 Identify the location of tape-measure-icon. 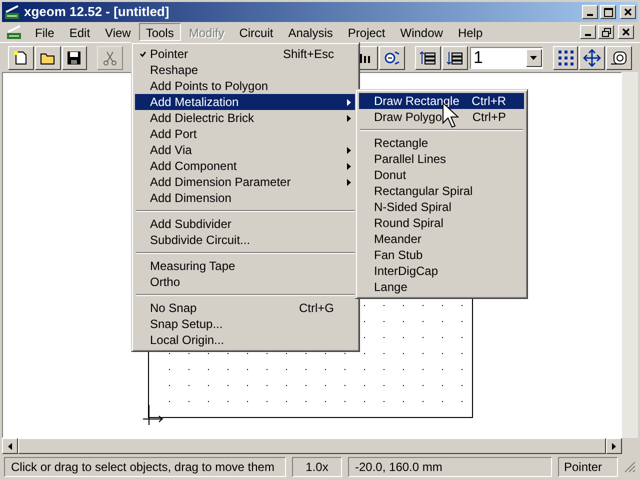
(619, 57).